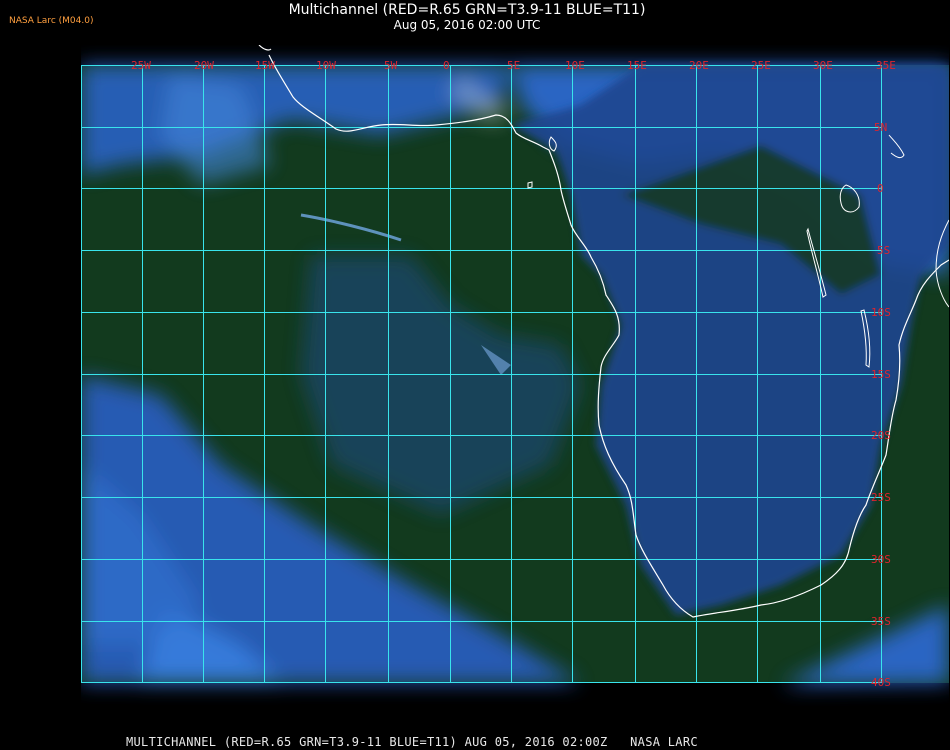 The height and width of the screenshot is (750, 950). I want to click on lat-label-20s: 20S, so click(881, 435).